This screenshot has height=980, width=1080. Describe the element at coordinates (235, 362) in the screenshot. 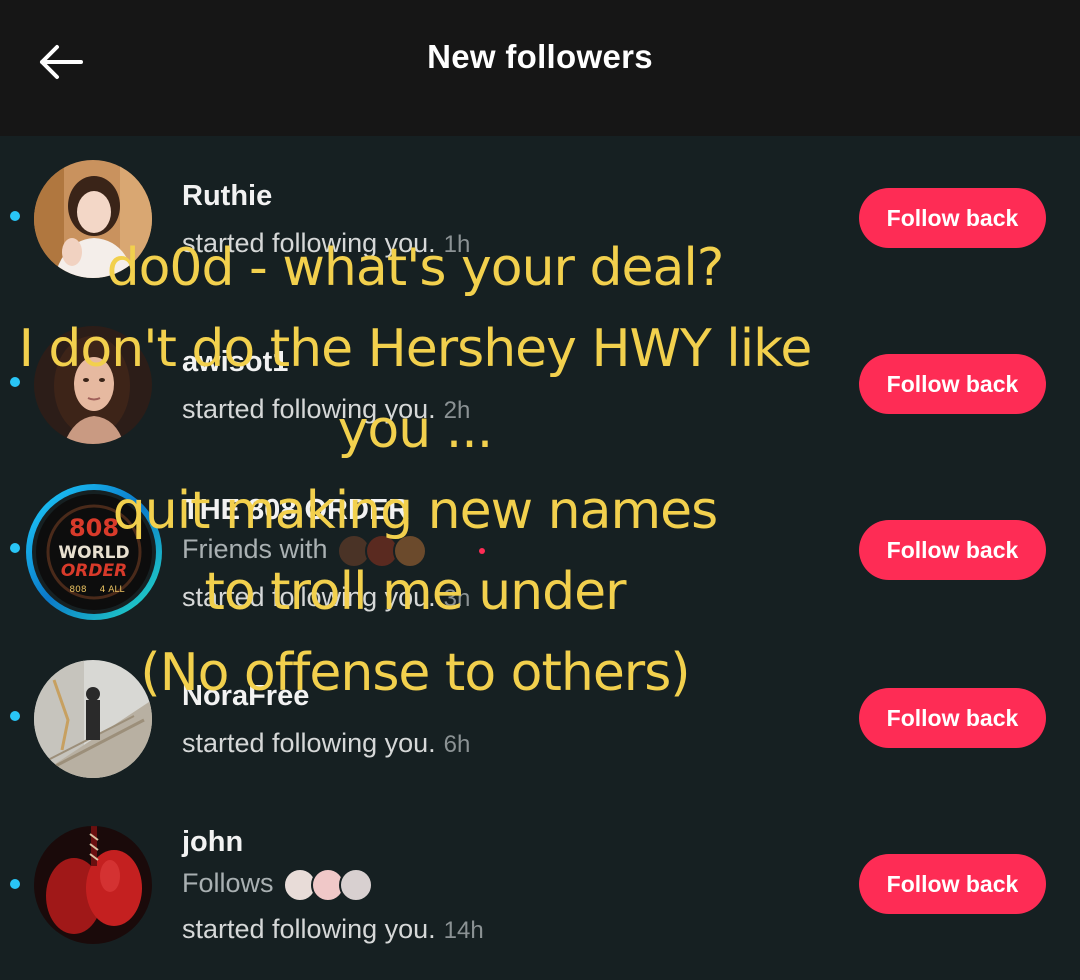

I see `follower-name: awisot1` at that location.